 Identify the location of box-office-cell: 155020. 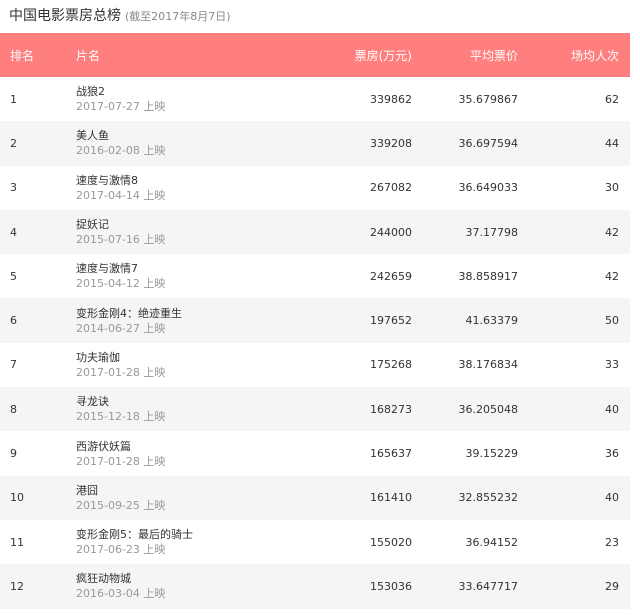
(391, 542).